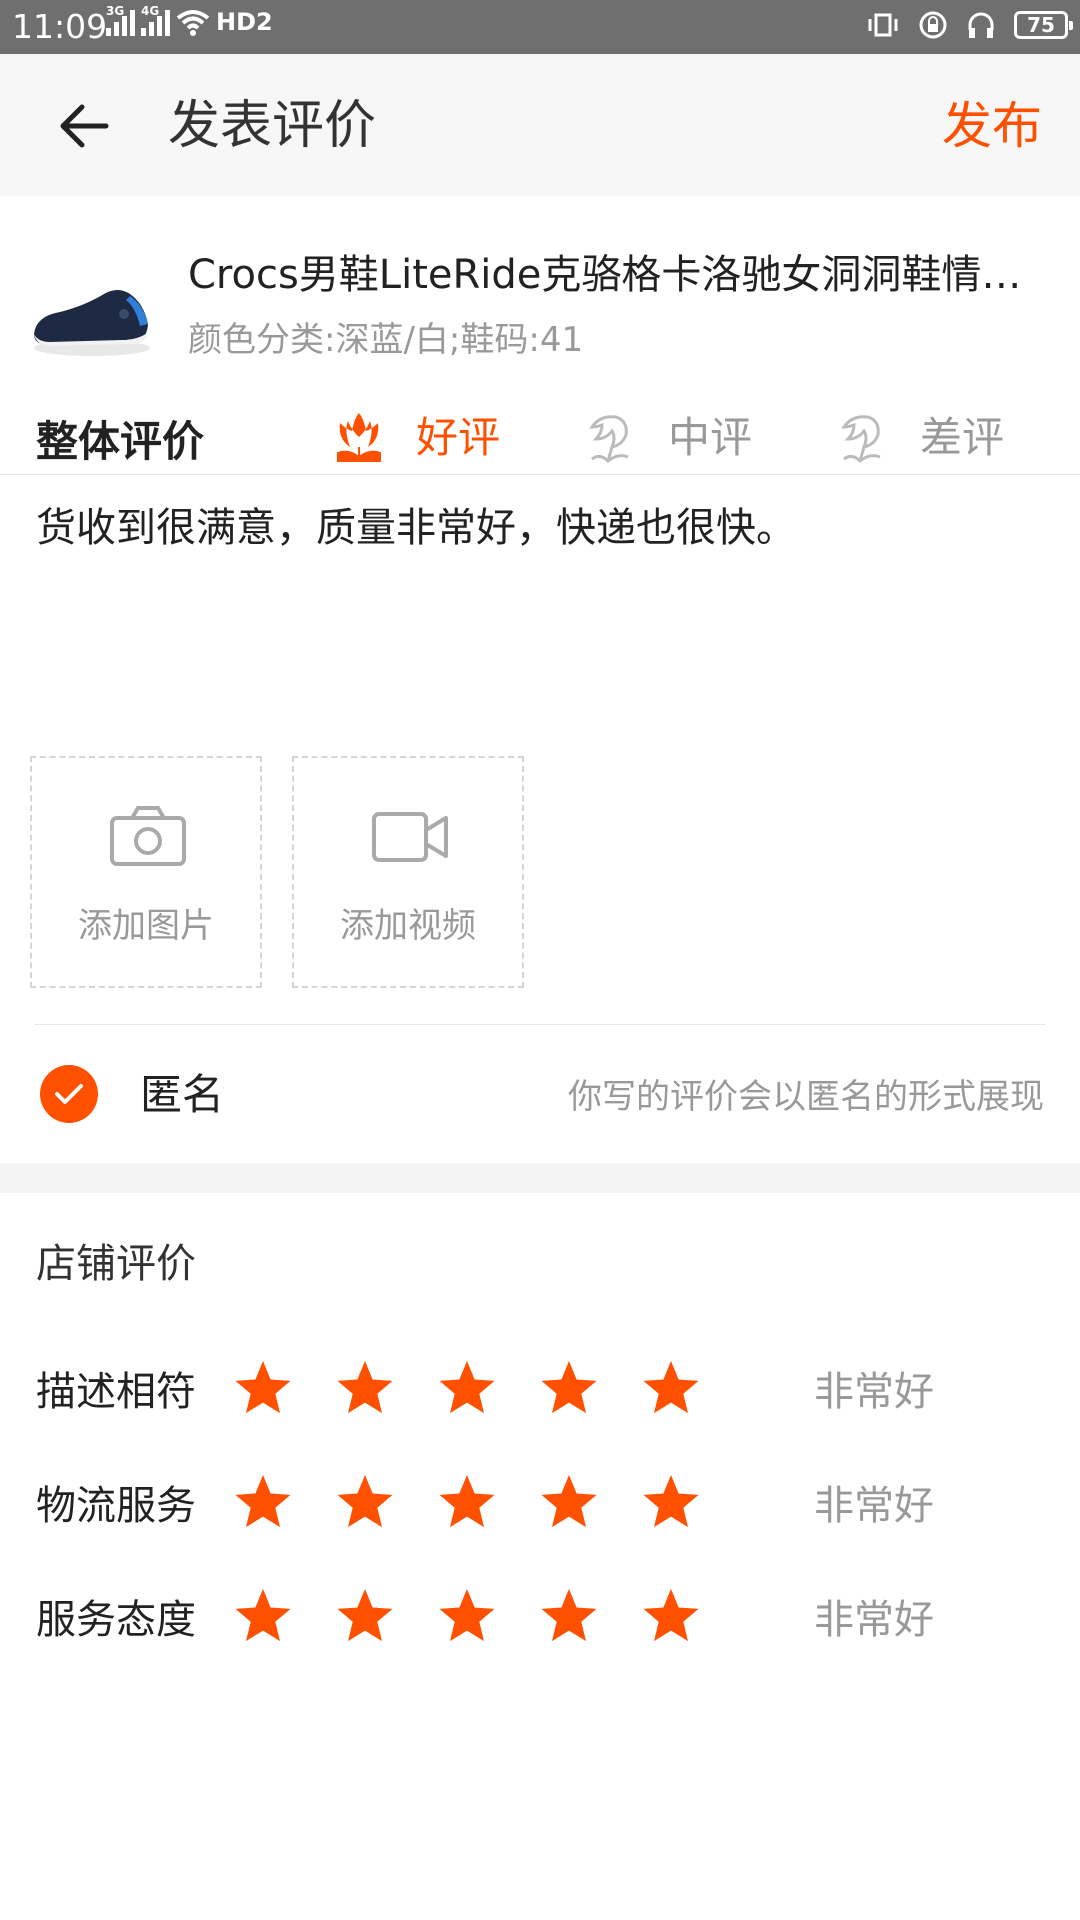 The height and width of the screenshot is (1920, 1080). I want to click on hd-label: HD2, so click(244, 22).